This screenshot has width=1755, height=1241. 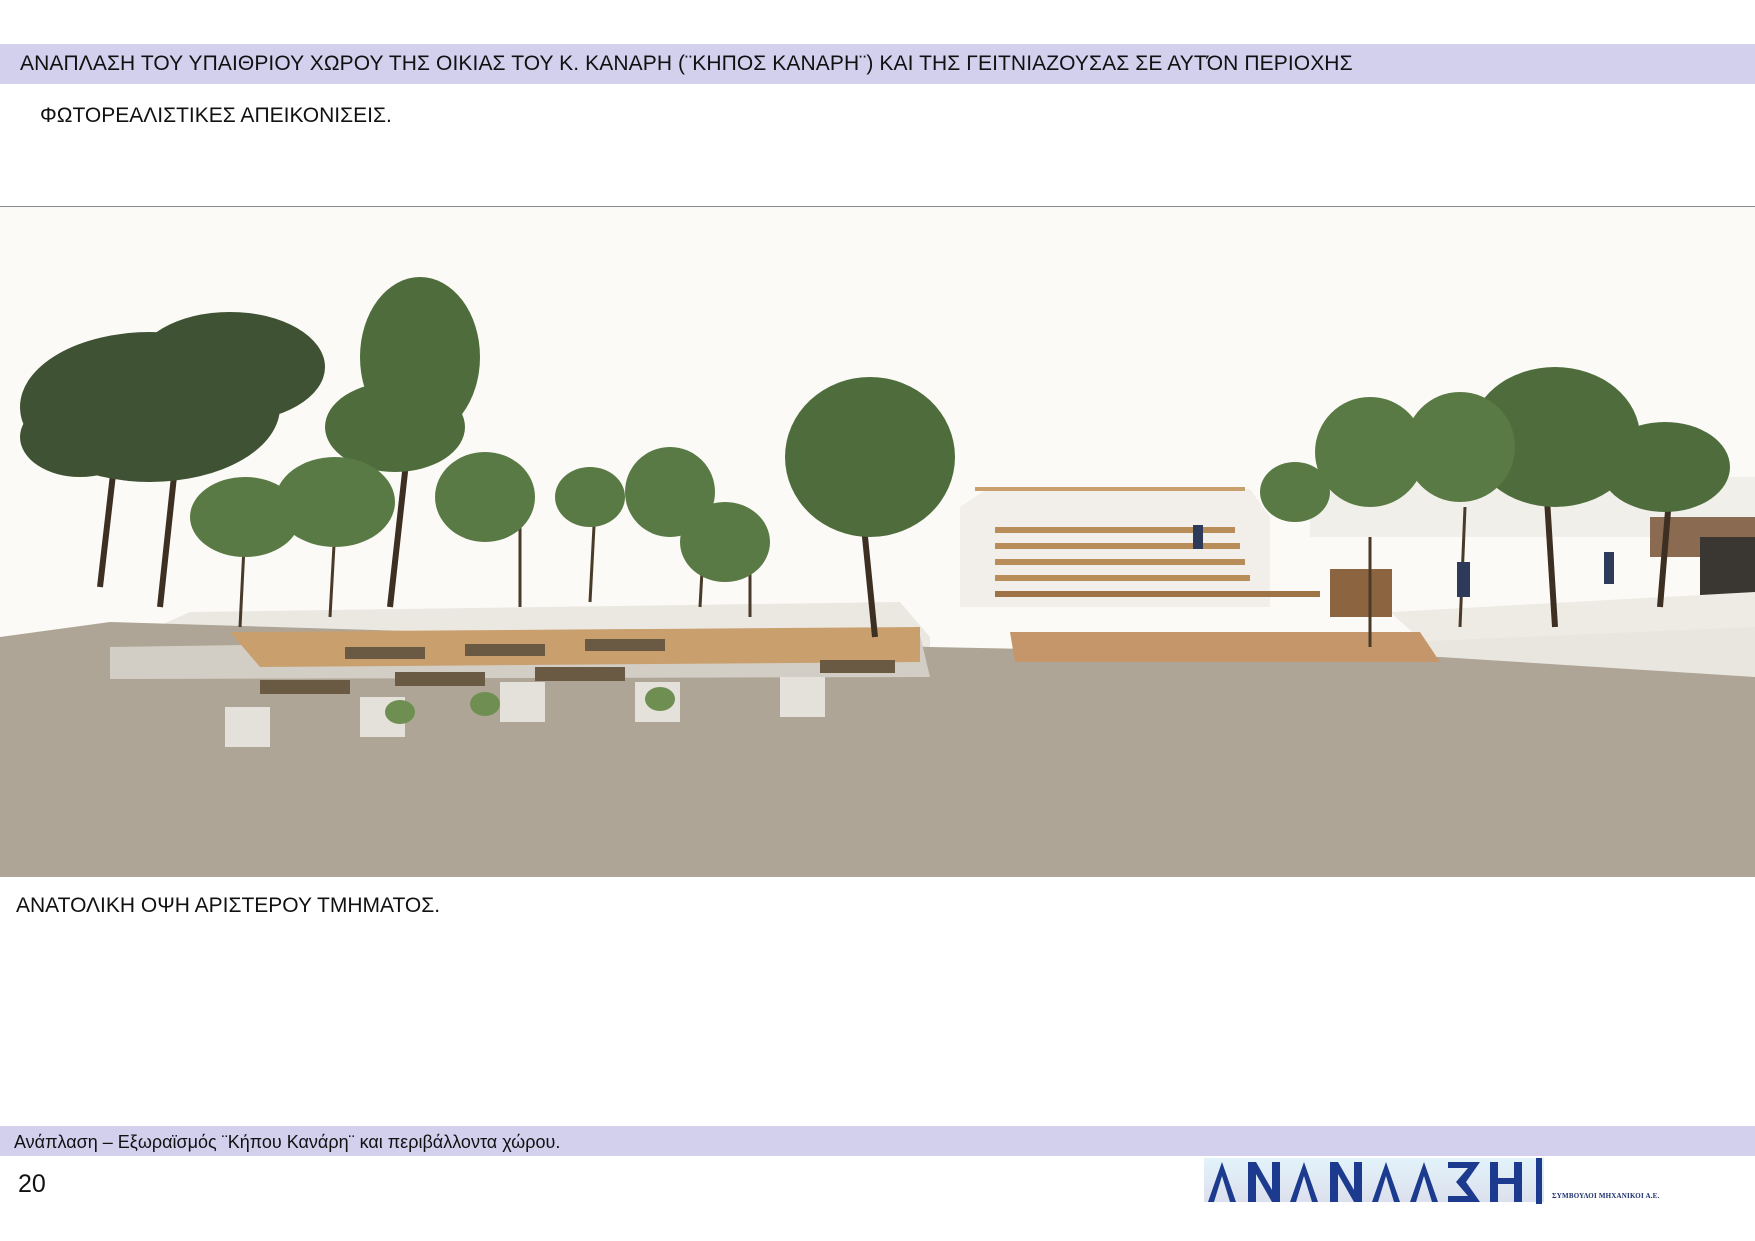 I want to click on figure-caption: ΑΝΑΤΟΛΙΚΗ ΟΨΗ ΑΡΙΣΤΕΡΟΥ ΤΜΗΜΑΤΟΣ., so click(x=228, y=905).